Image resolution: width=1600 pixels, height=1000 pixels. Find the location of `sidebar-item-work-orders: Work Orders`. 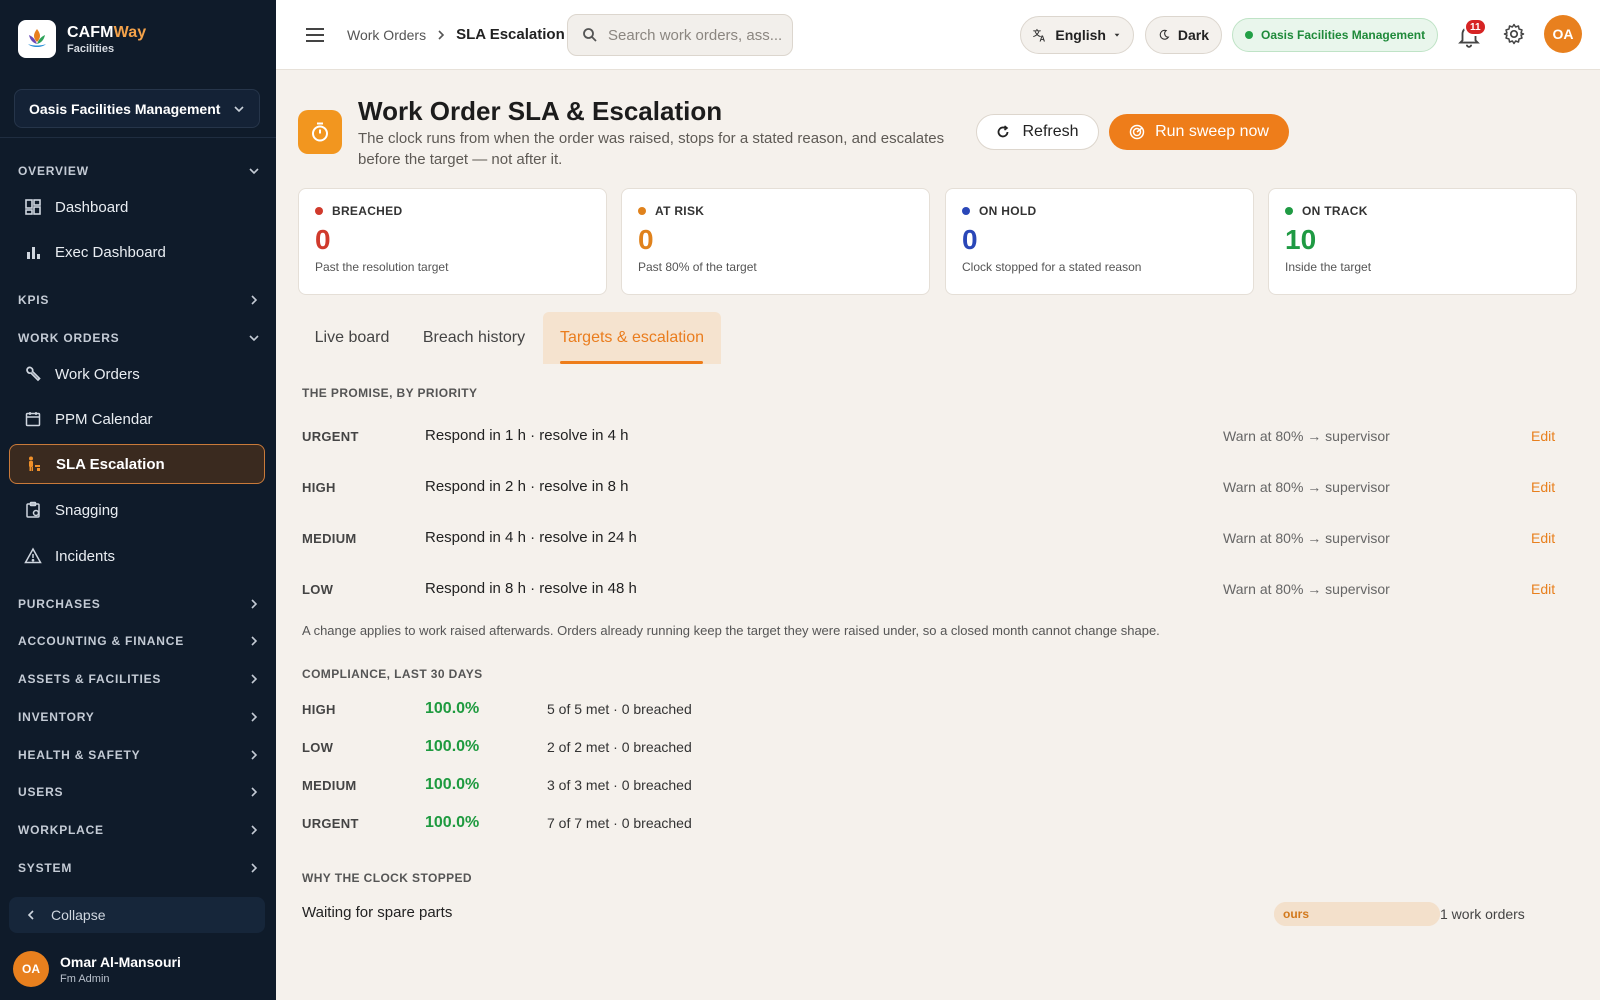

sidebar-item-work-orders: Work Orders is located at coordinates (137, 374).